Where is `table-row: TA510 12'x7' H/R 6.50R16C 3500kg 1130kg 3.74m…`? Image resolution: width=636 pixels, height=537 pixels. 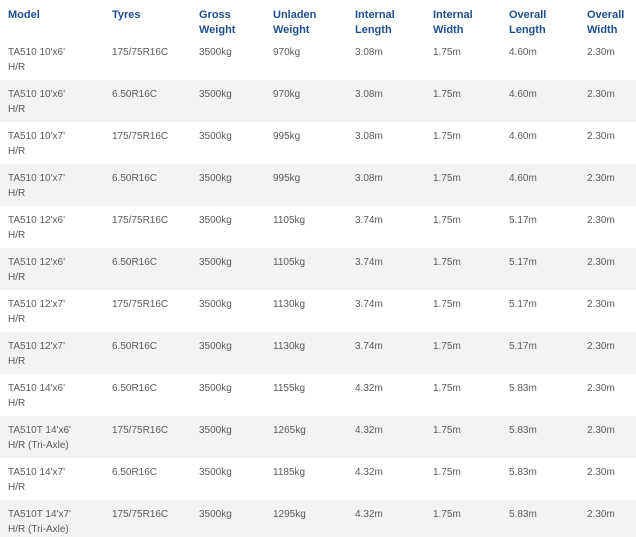
table-row: TA510 12'x7' H/R 6.50R16C 3500kg 1130kg 3.74m… is located at coordinates (318, 353).